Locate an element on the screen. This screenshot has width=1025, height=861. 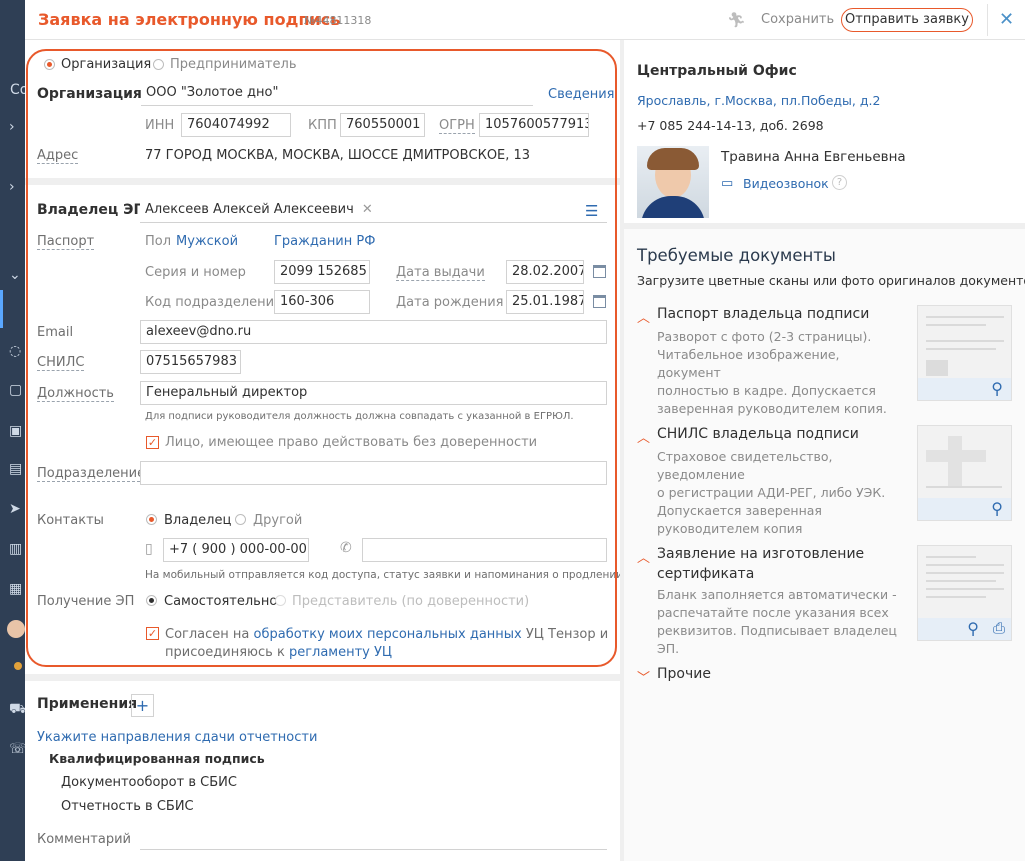
add-application-button: + is located at coordinates (142, 705).